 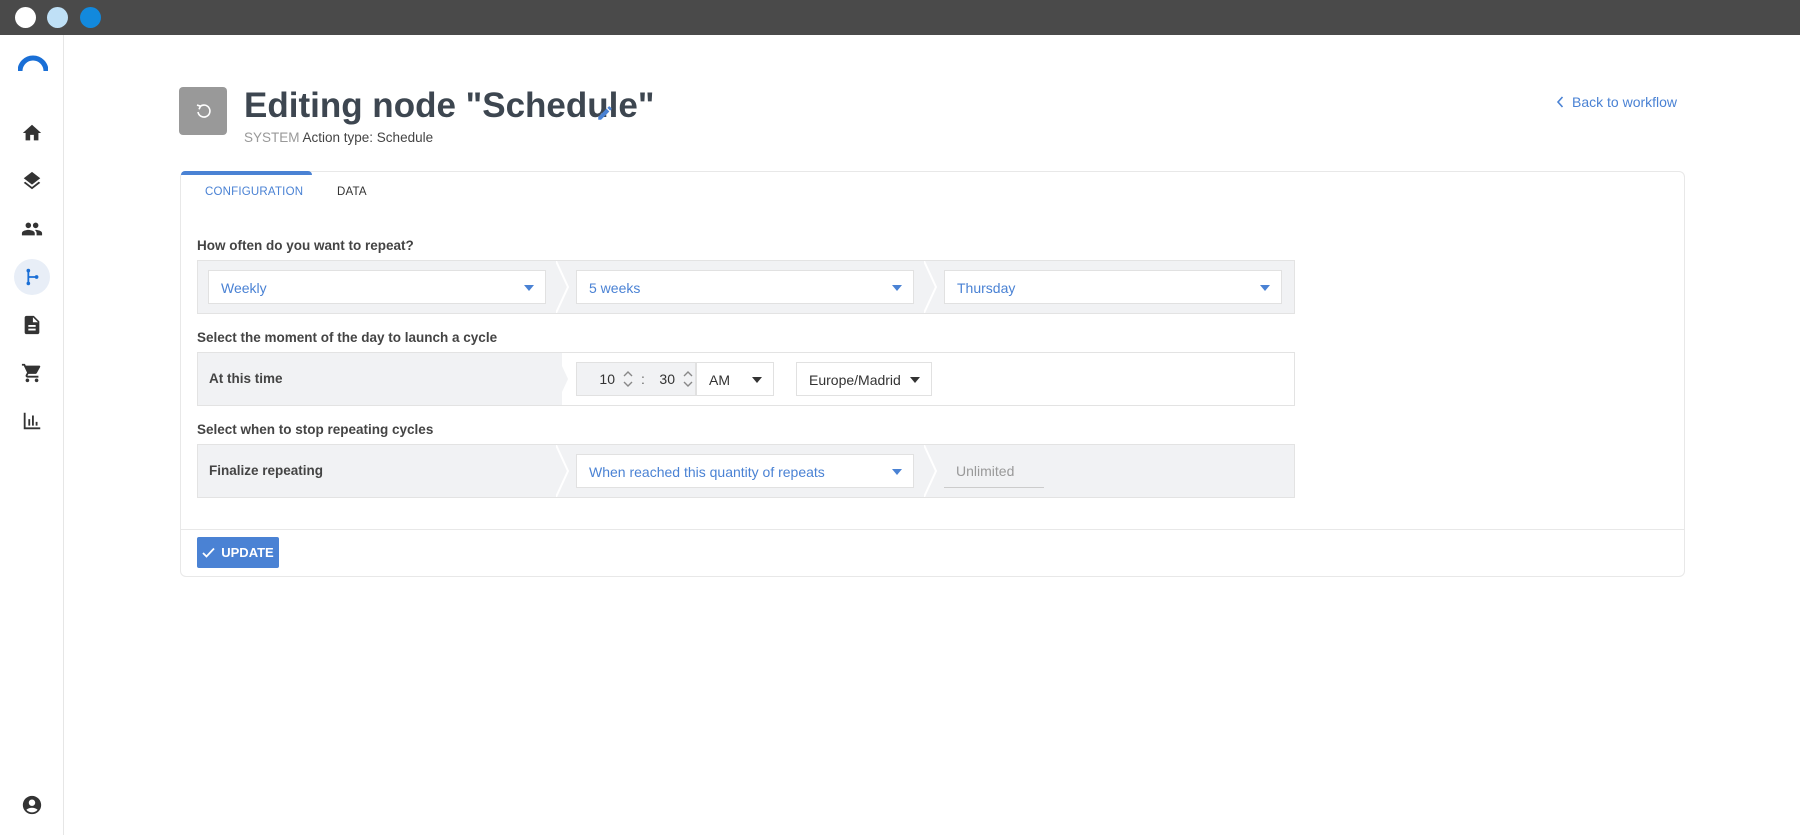 I want to click on repeat-quantity-placeholder: Unlimited, so click(x=985, y=471).